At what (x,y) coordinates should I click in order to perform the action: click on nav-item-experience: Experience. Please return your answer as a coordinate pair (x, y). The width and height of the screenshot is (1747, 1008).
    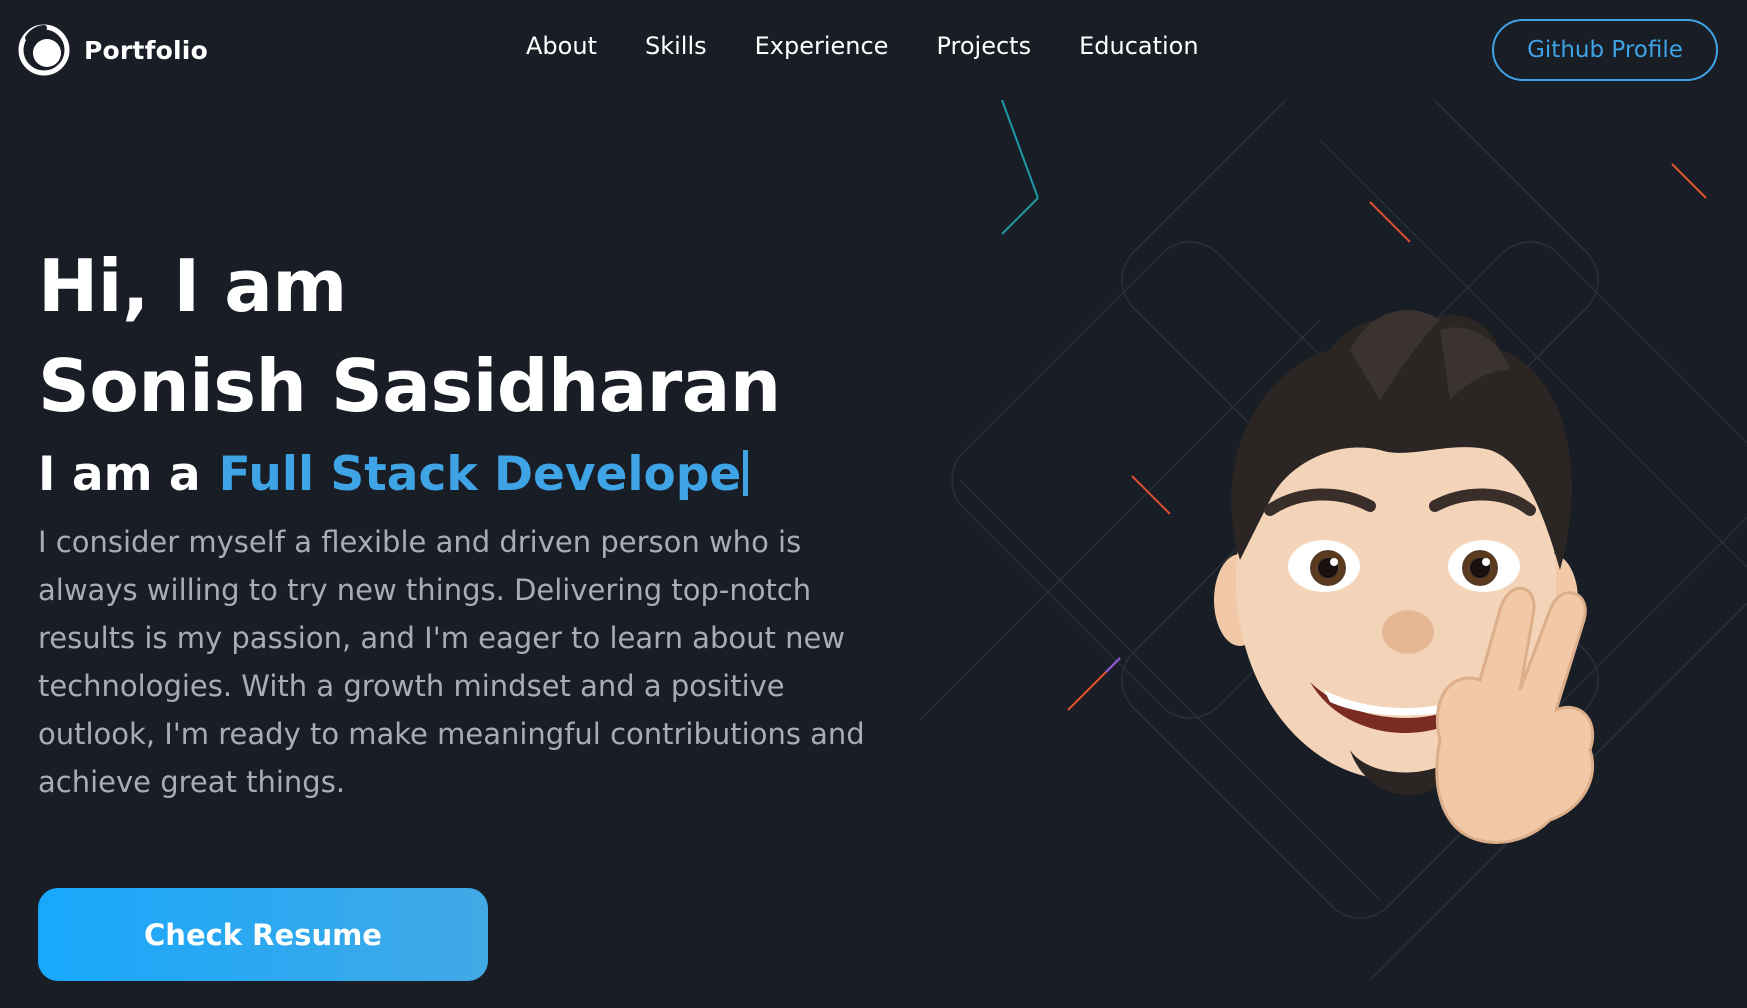
    Looking at the image, I should click on (822, 46).